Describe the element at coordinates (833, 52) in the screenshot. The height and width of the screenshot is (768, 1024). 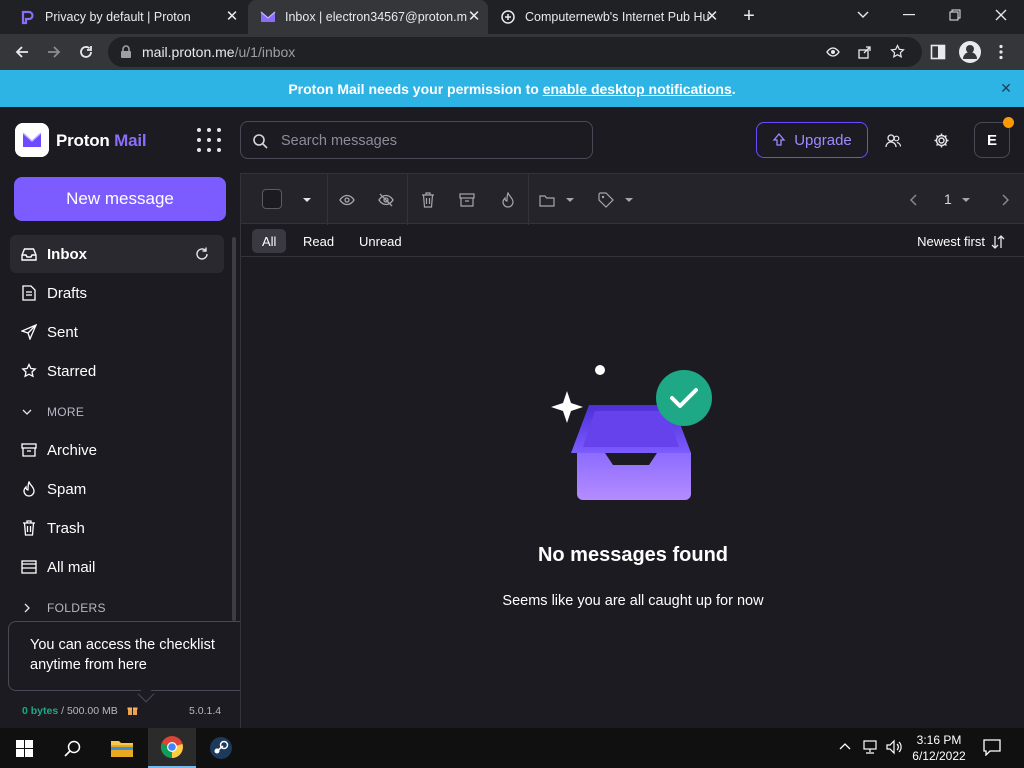
I see `eye-extension-icon` at that location.